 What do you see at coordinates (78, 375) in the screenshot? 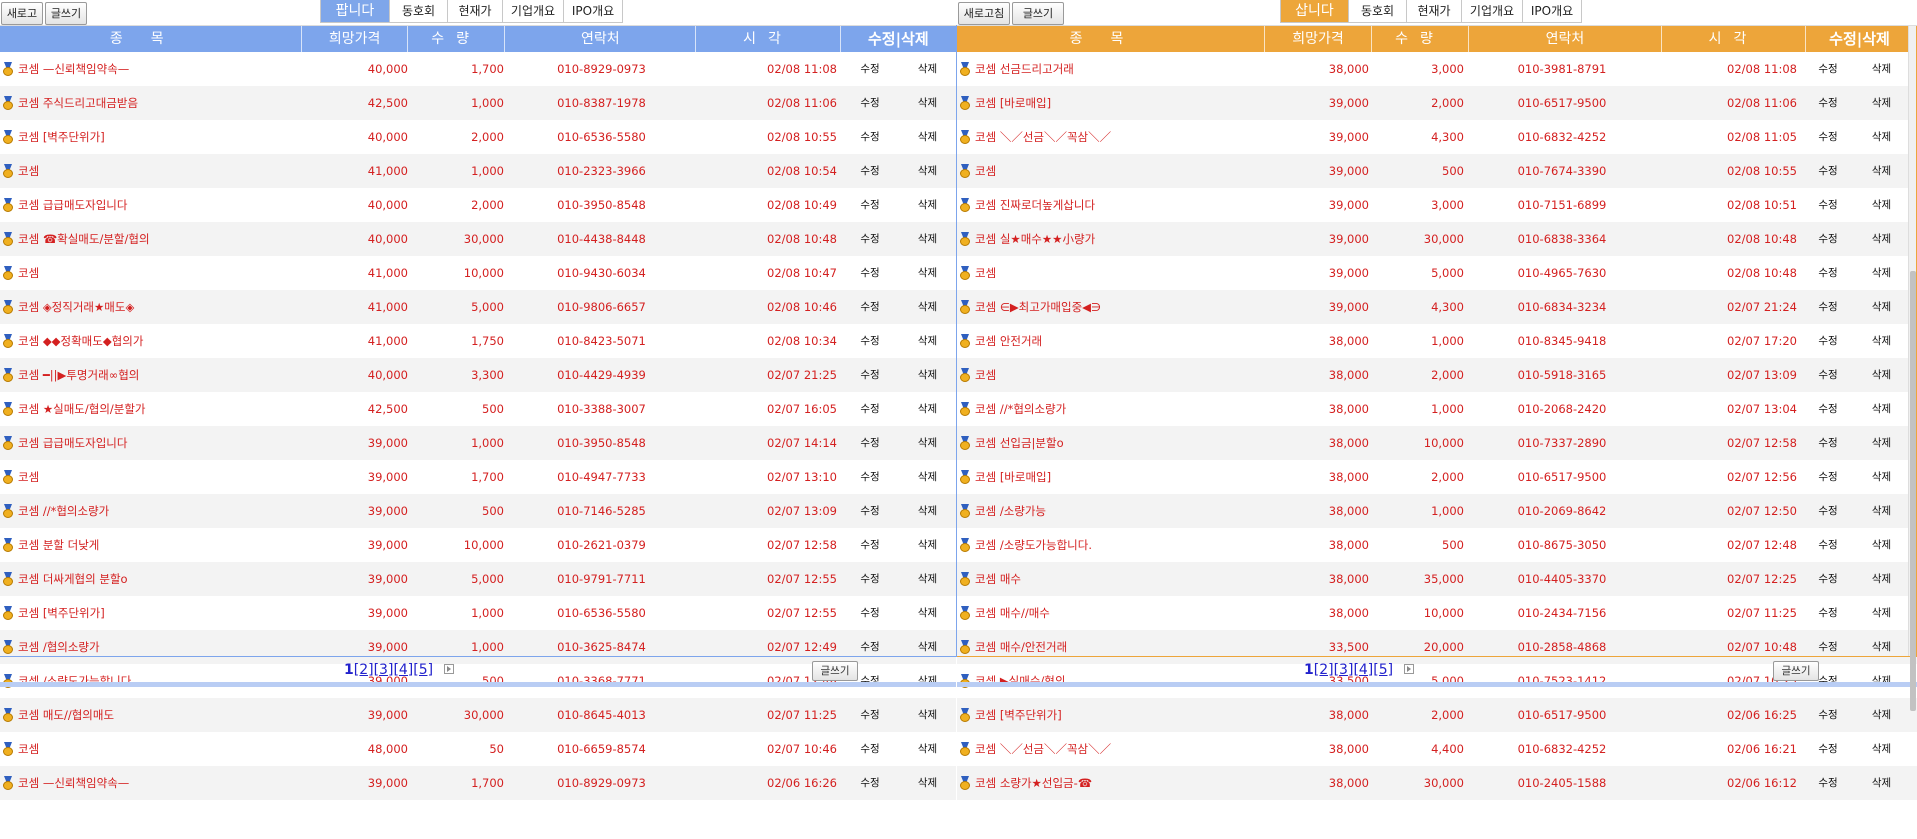
I see `item-text: 코셈 ━||▶투명거래∞협의` at bounding box center [78, 375].